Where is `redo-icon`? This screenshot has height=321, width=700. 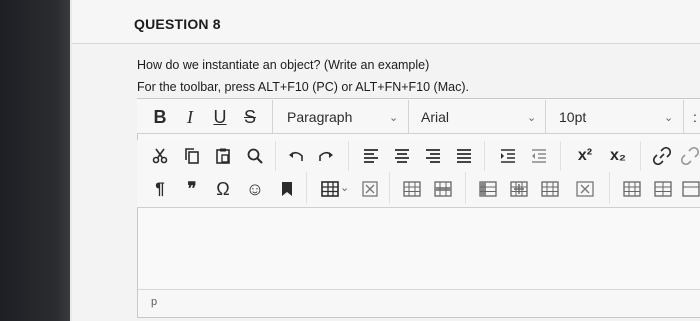 redo-icon is located at coordinates (326, 156).